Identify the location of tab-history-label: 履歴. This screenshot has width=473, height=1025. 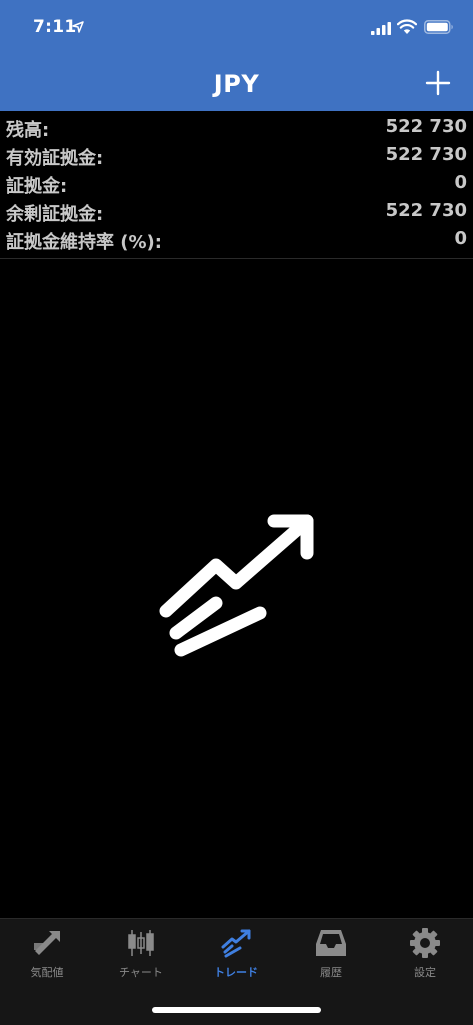
(331, 972).